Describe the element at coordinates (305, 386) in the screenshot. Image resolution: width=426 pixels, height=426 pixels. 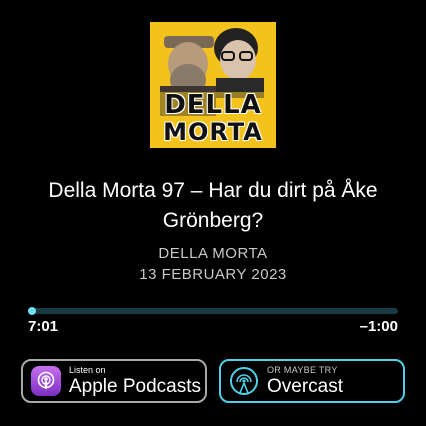
I see `overcast-button-label: Overcast` at that location.